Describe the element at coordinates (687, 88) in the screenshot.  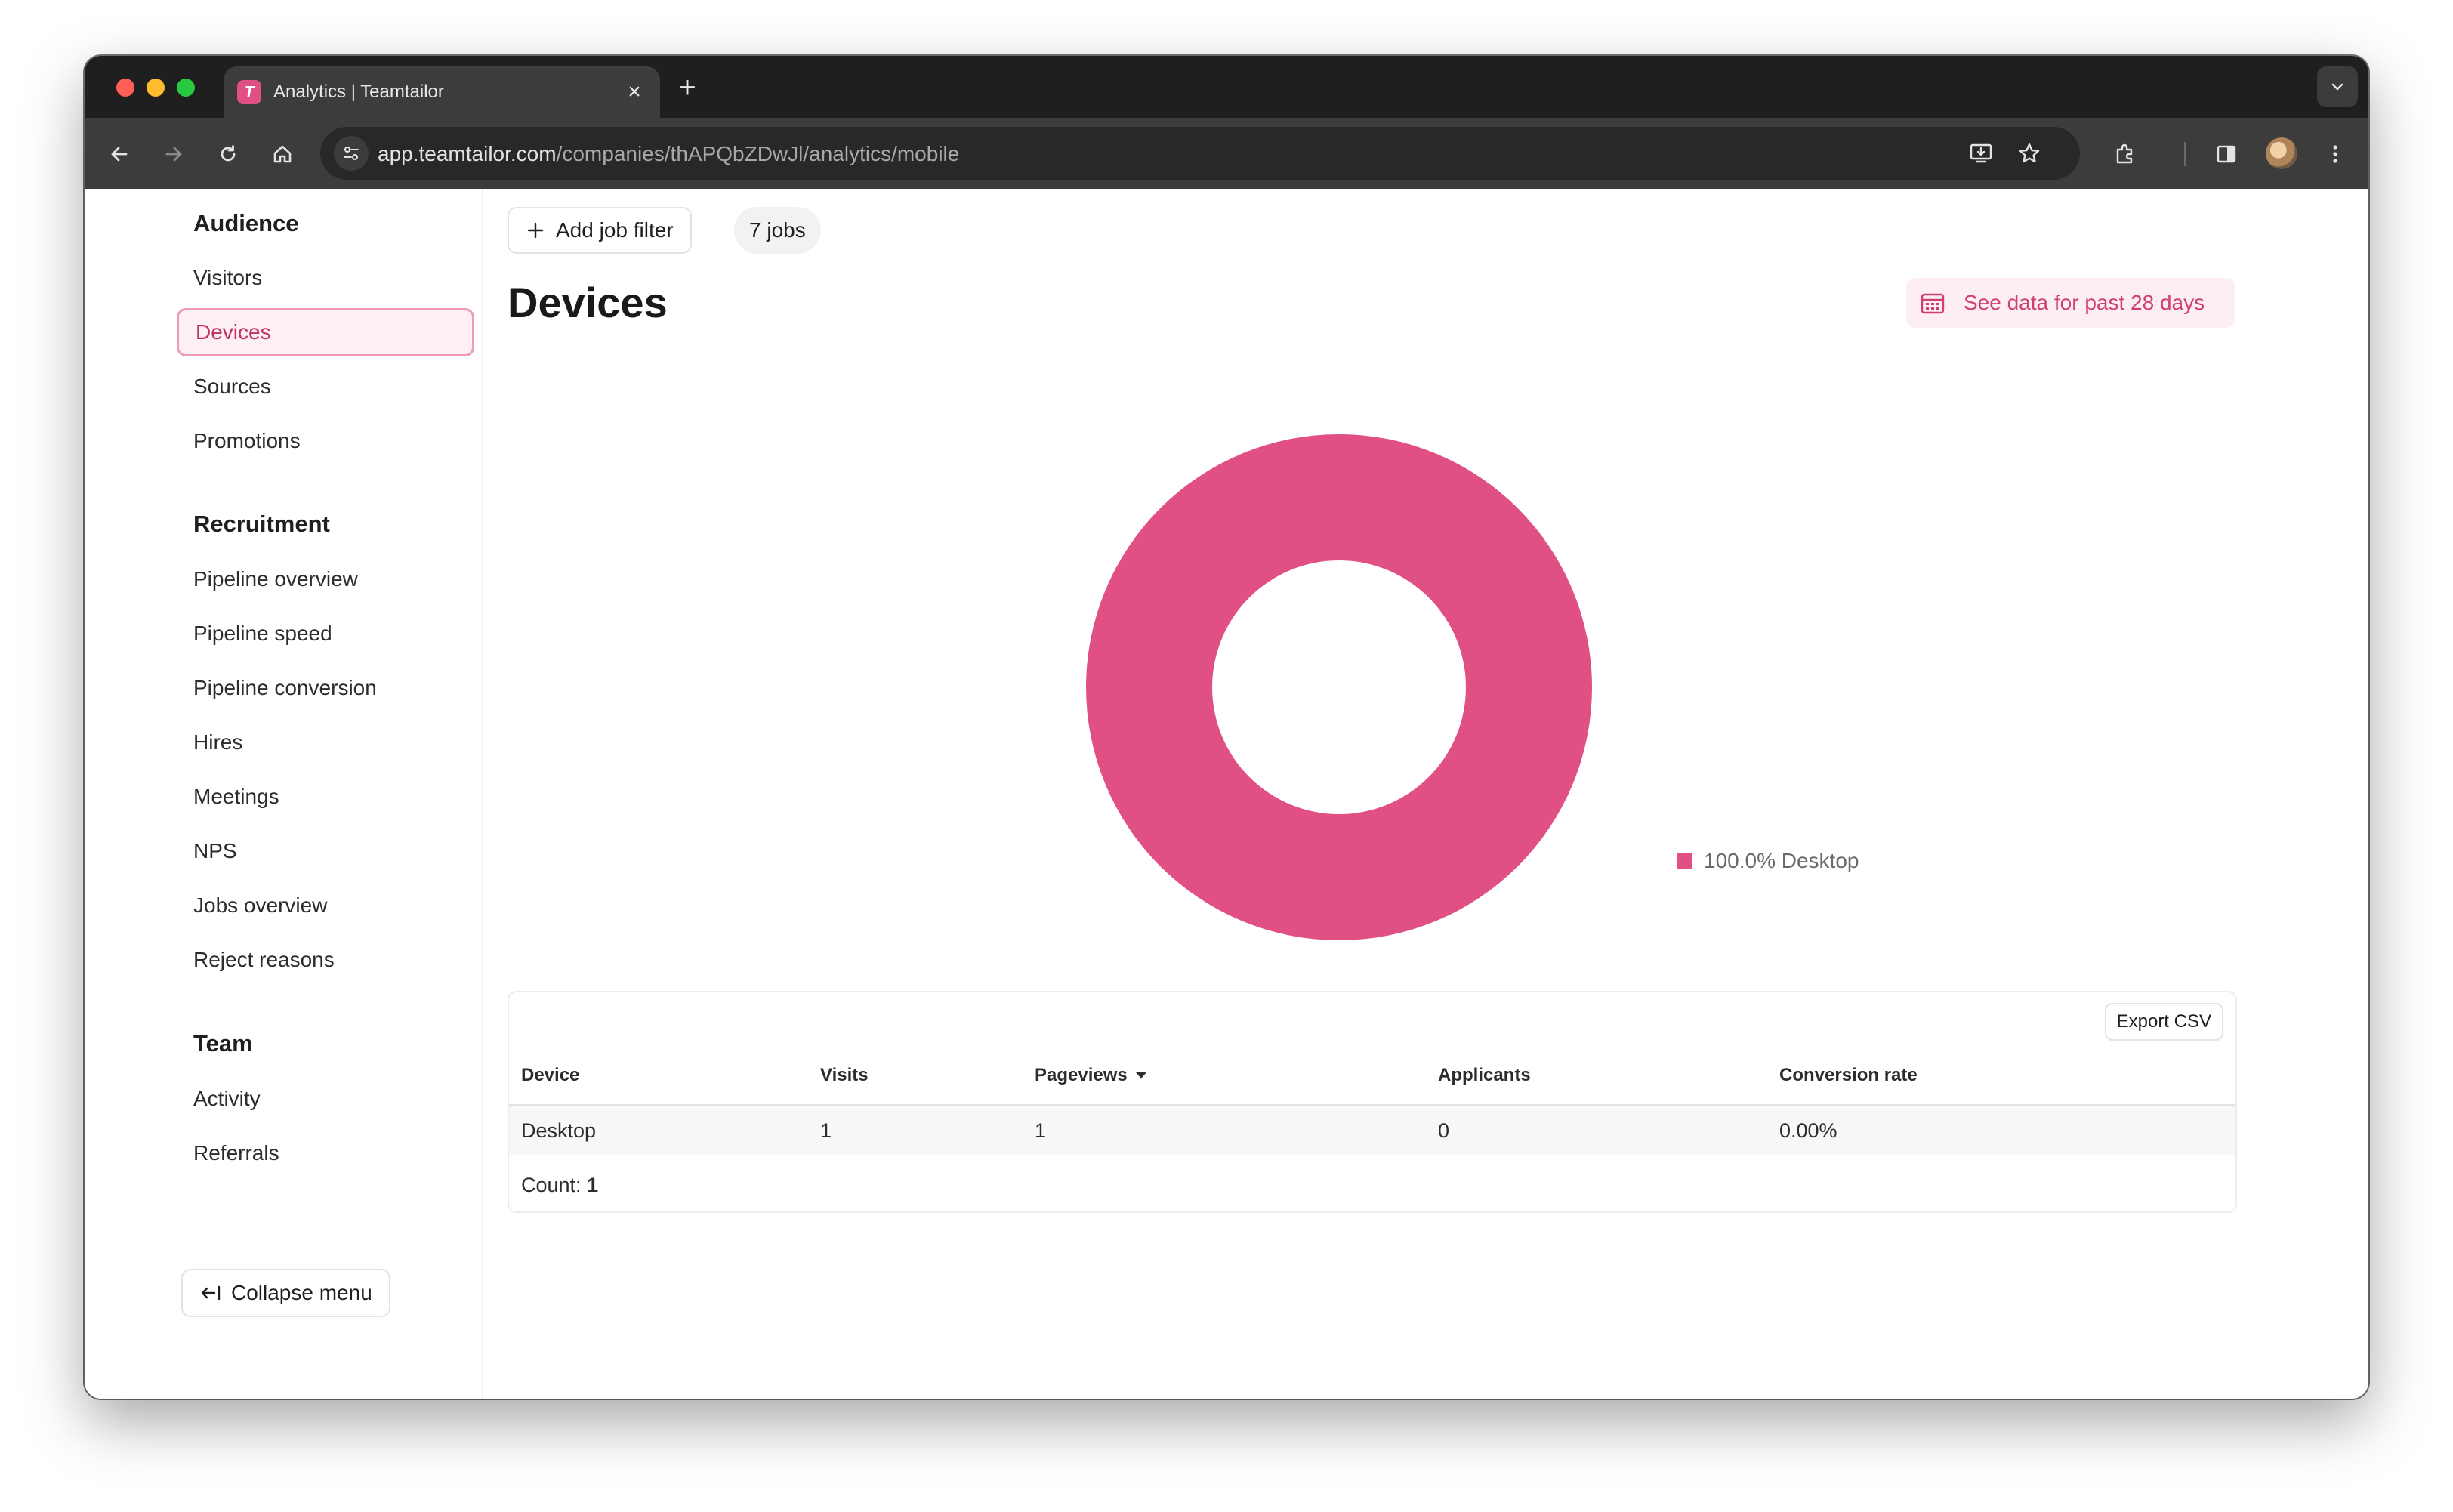
I see `new-tab-icon: +` at that location.